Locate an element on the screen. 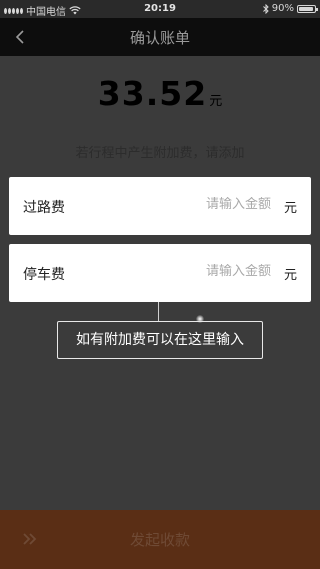 This screenshot has width=320, height=569. bluetooth-icon is located at coordinates (265, 8).